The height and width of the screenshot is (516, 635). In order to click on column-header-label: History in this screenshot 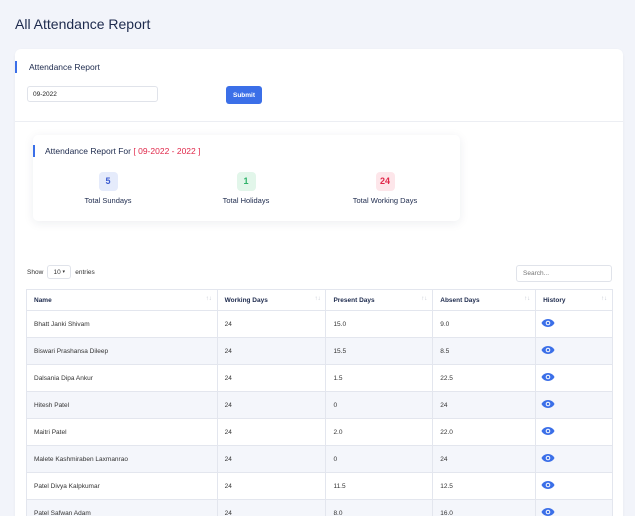, I will do `click(554, 300)`.